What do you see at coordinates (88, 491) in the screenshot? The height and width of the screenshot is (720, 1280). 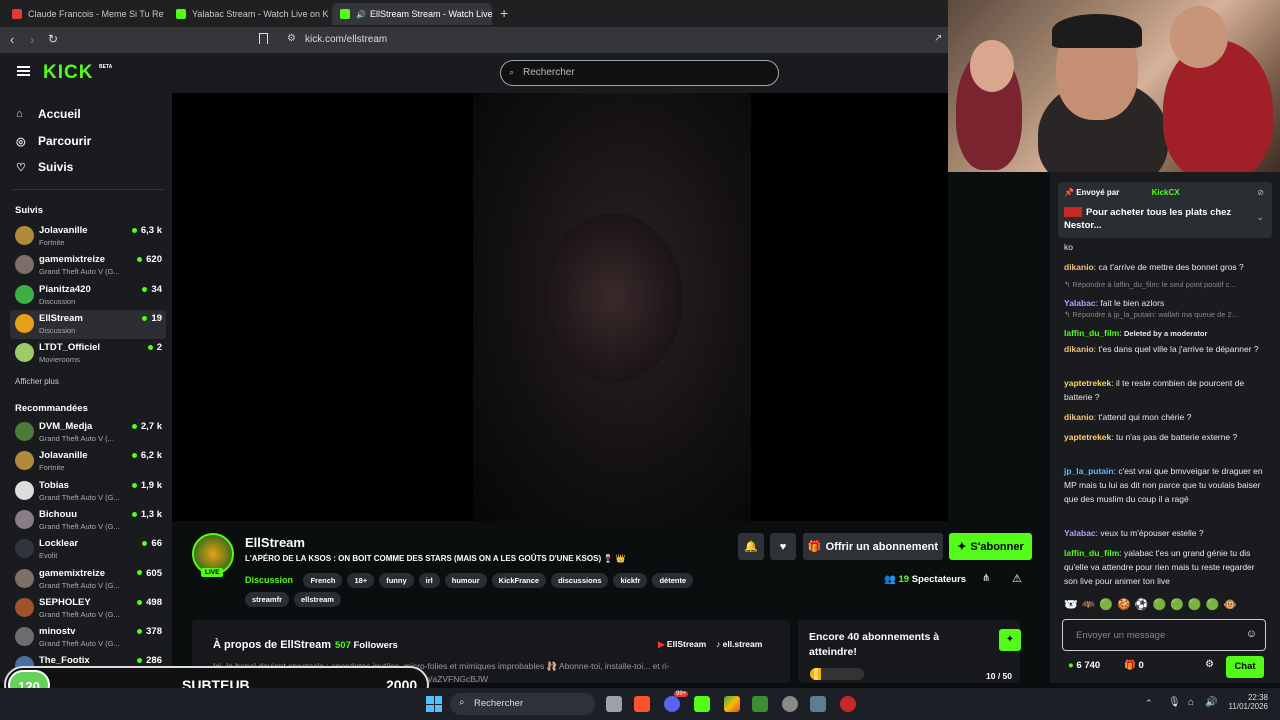 I see `channel-item: Tobias Grand Theft Auto V (G... 1,9 k` at bounding box center [88, 491].